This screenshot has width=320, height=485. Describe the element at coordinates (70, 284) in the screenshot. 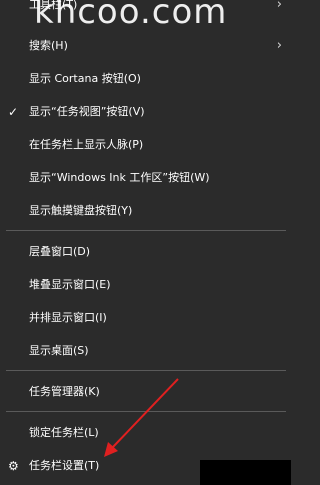

I see `menu-item-label: 堆叠显示窗口(E)` at that location.